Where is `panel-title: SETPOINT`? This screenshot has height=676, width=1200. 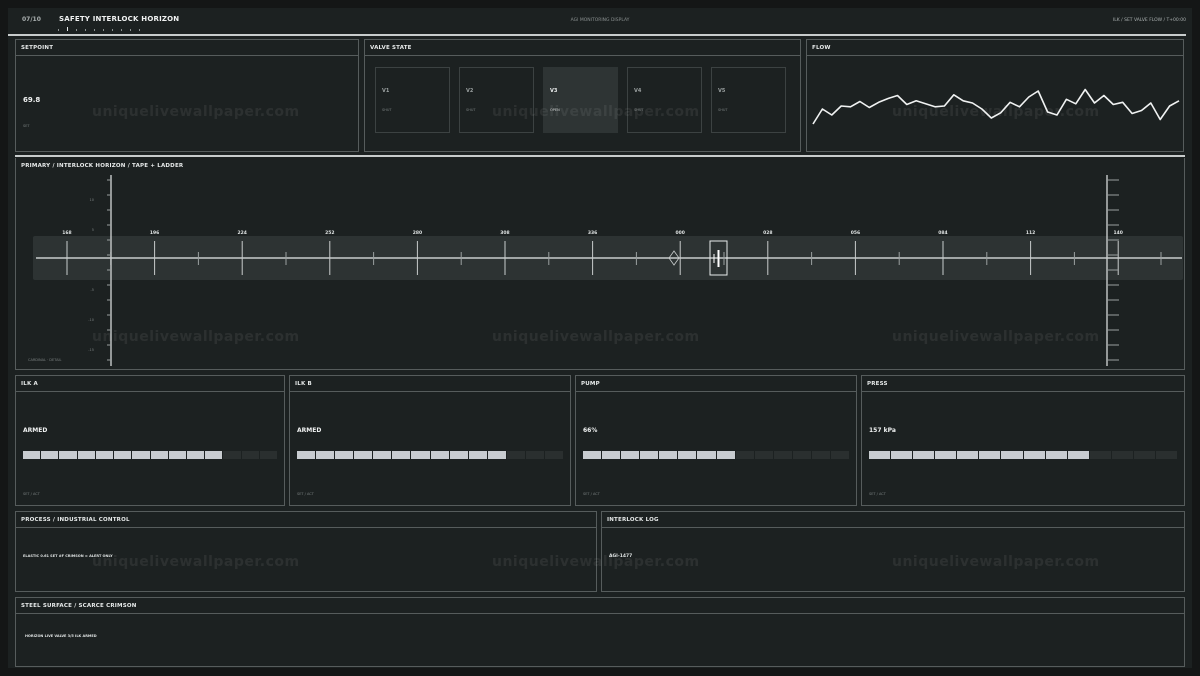 panel-title: SETPOINT is located at coordinates (37, 48).